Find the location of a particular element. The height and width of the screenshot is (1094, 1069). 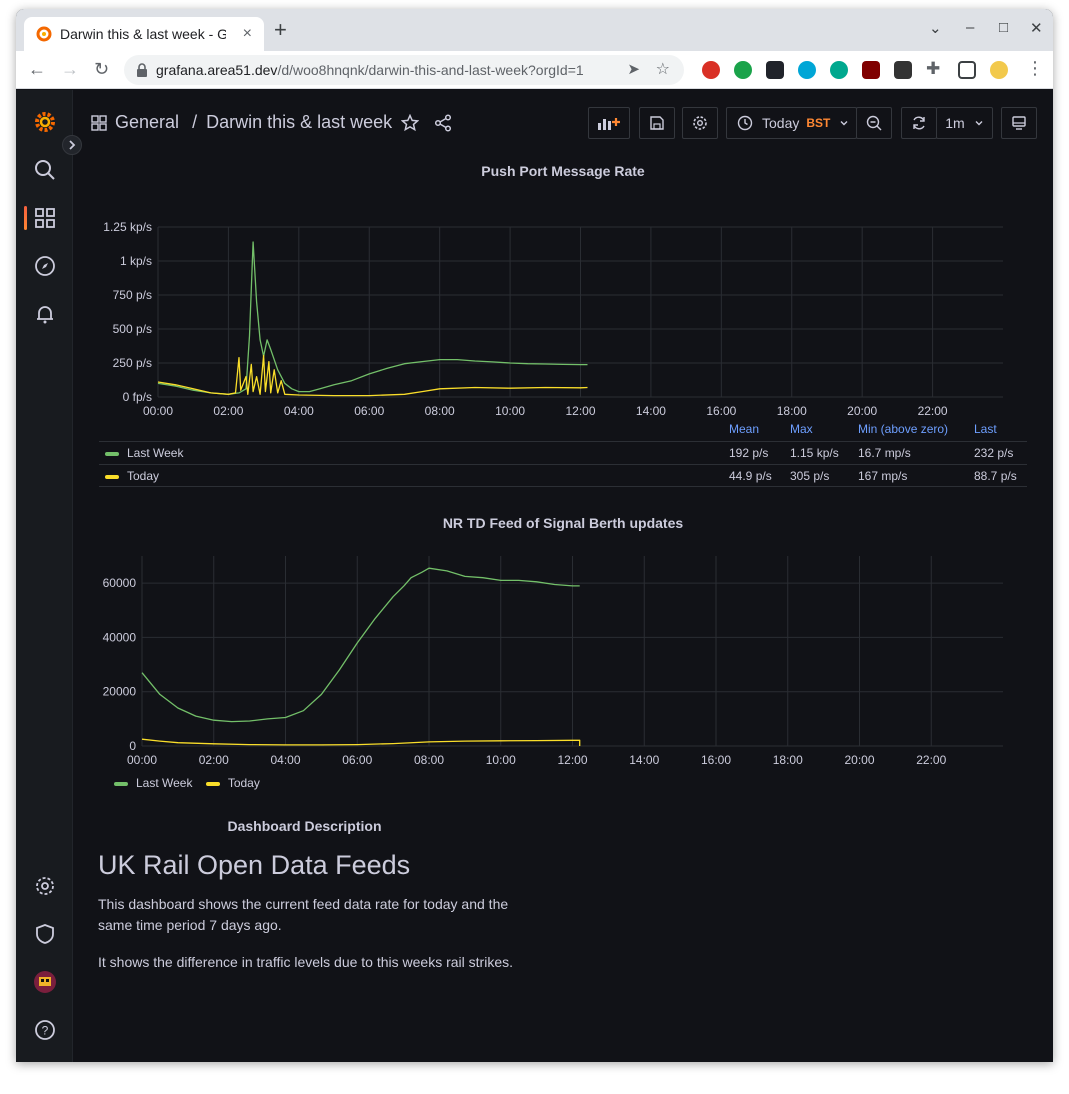

panel2-legend: Last Week Today is located at coordinates (187, 783).